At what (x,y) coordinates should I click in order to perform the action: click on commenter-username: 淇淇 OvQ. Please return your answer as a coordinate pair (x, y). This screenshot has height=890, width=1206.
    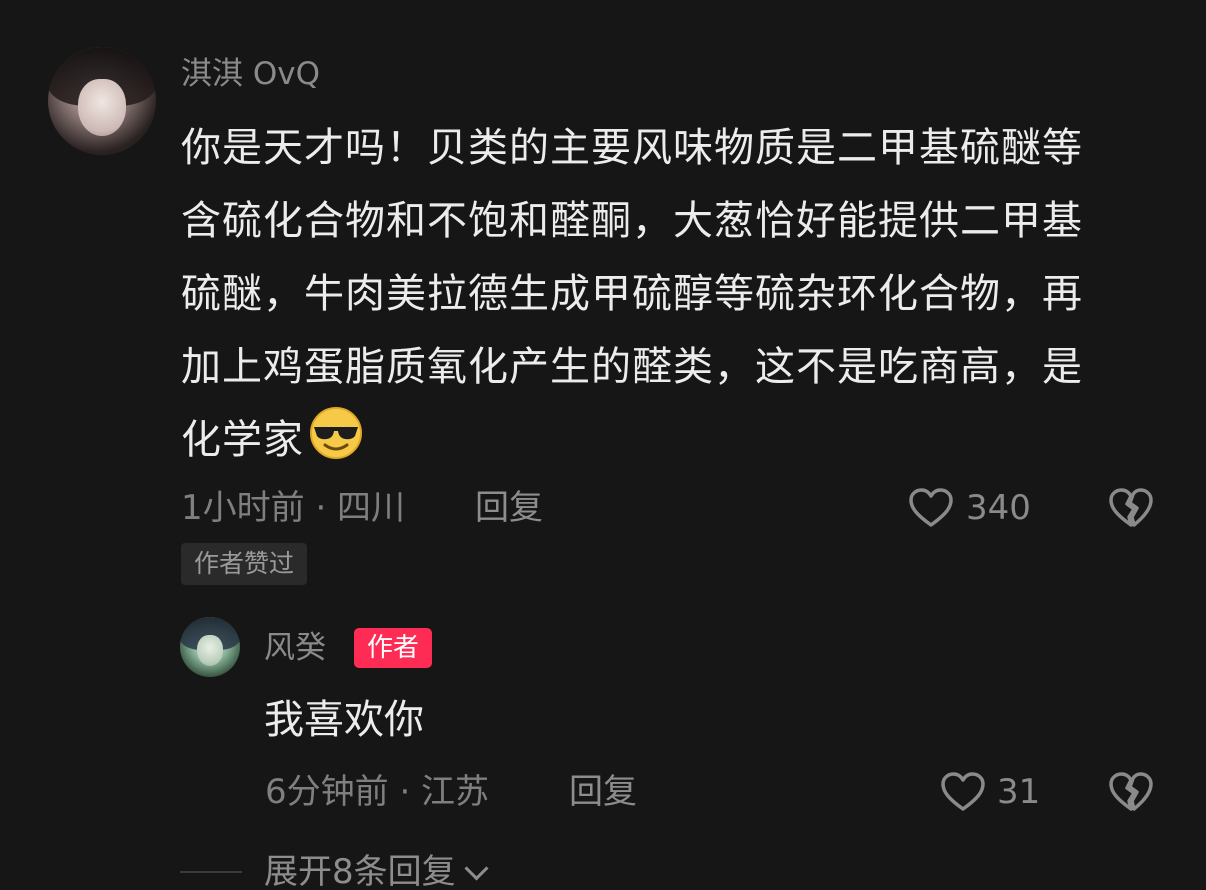
    Looking at the image, I should click on (250, 74).